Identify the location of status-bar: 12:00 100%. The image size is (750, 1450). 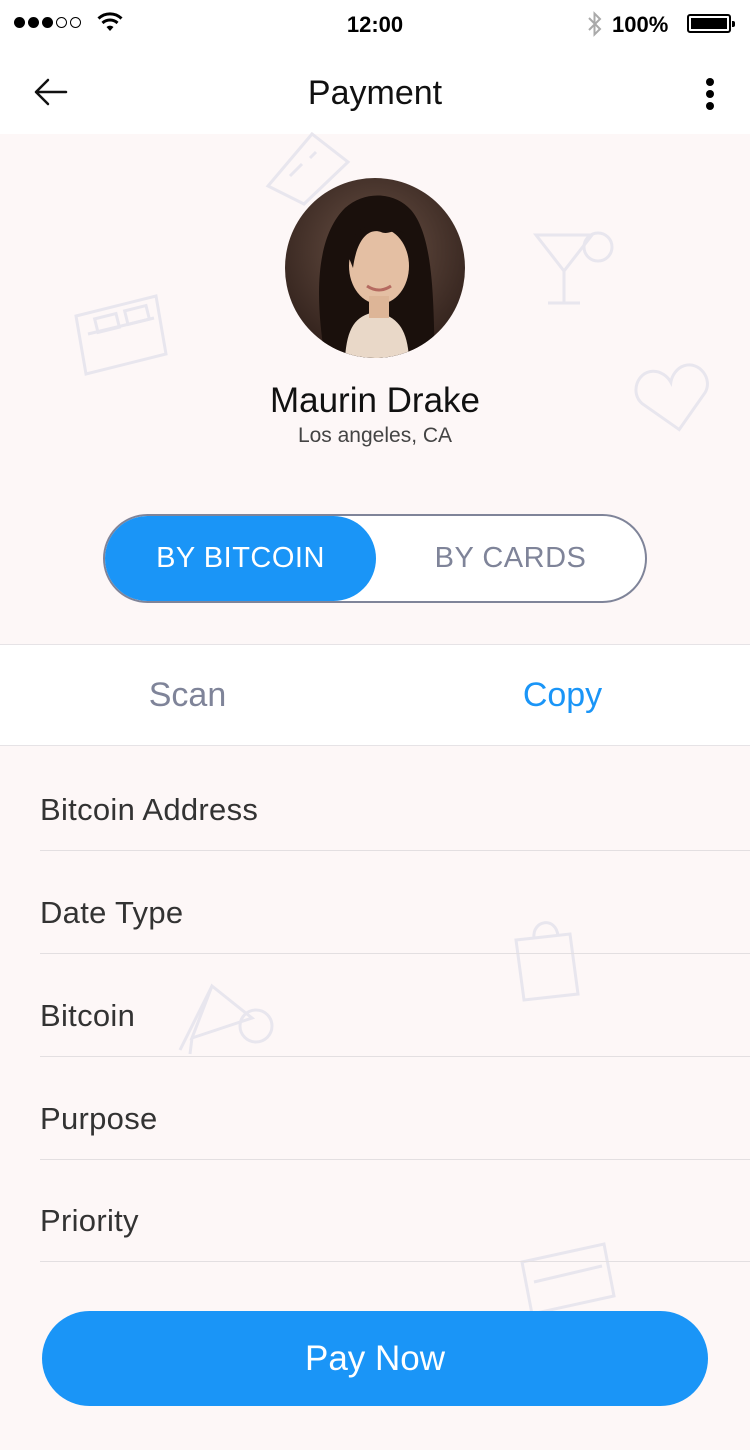
(375, 25).